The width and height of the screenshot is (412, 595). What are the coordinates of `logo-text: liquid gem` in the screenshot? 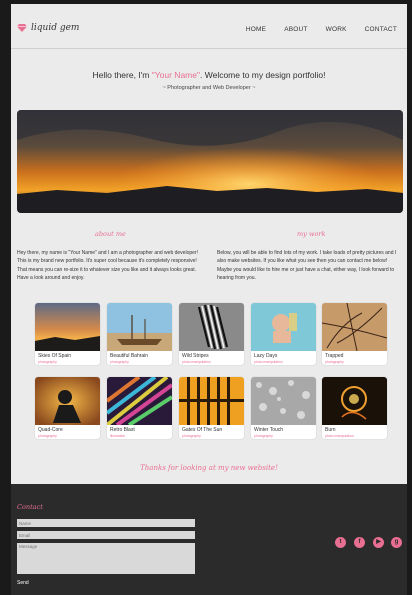 It's located at (55, 28).